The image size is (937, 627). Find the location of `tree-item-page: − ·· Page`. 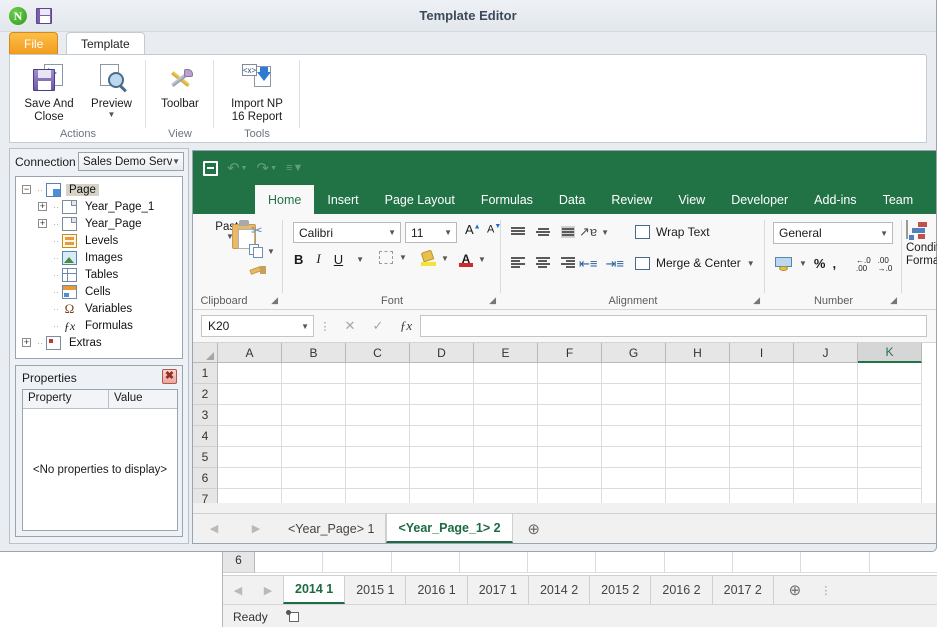

tree-item-page: − ·· Page is located at coordinates (99, 189).